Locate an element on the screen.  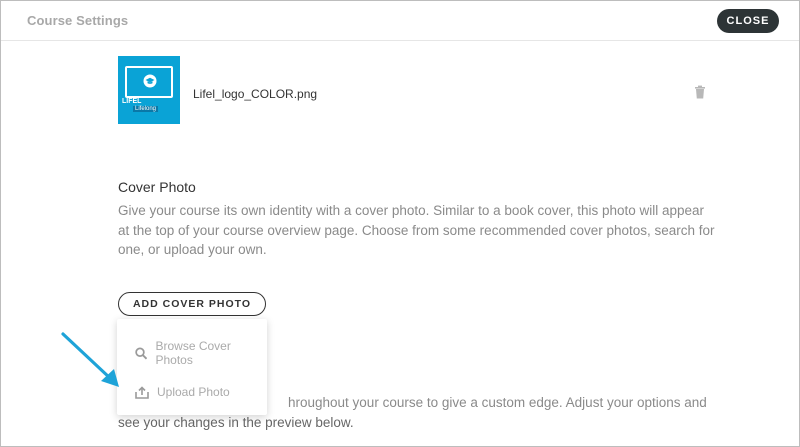
menu-item-upload-photo: Upload Photo is located at coordinates (182, 392).